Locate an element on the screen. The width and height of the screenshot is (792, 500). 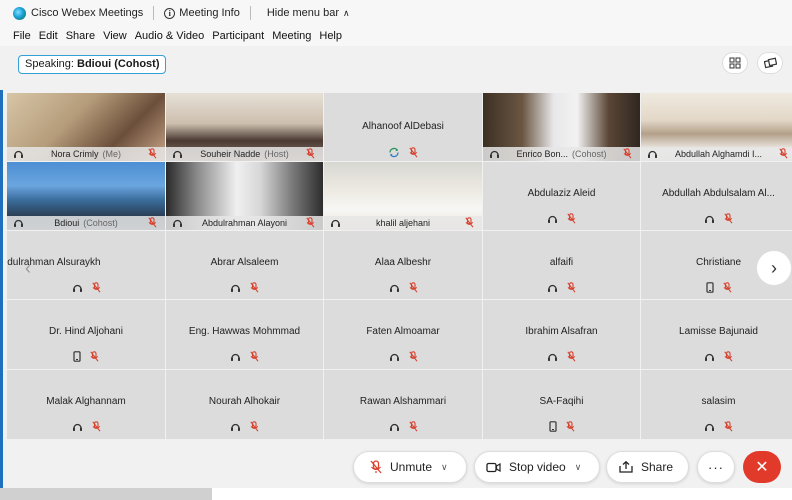
minimize-layout-button is located at coordinates (770, 63).